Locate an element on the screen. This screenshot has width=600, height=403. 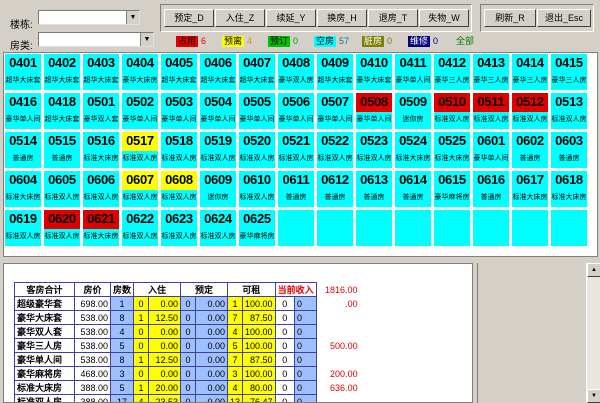
table-row: 超级豪华套 698.00 1 0 0.00 0 0.00 1 100.00 0 0.00 is located at coordinates (187, 303).